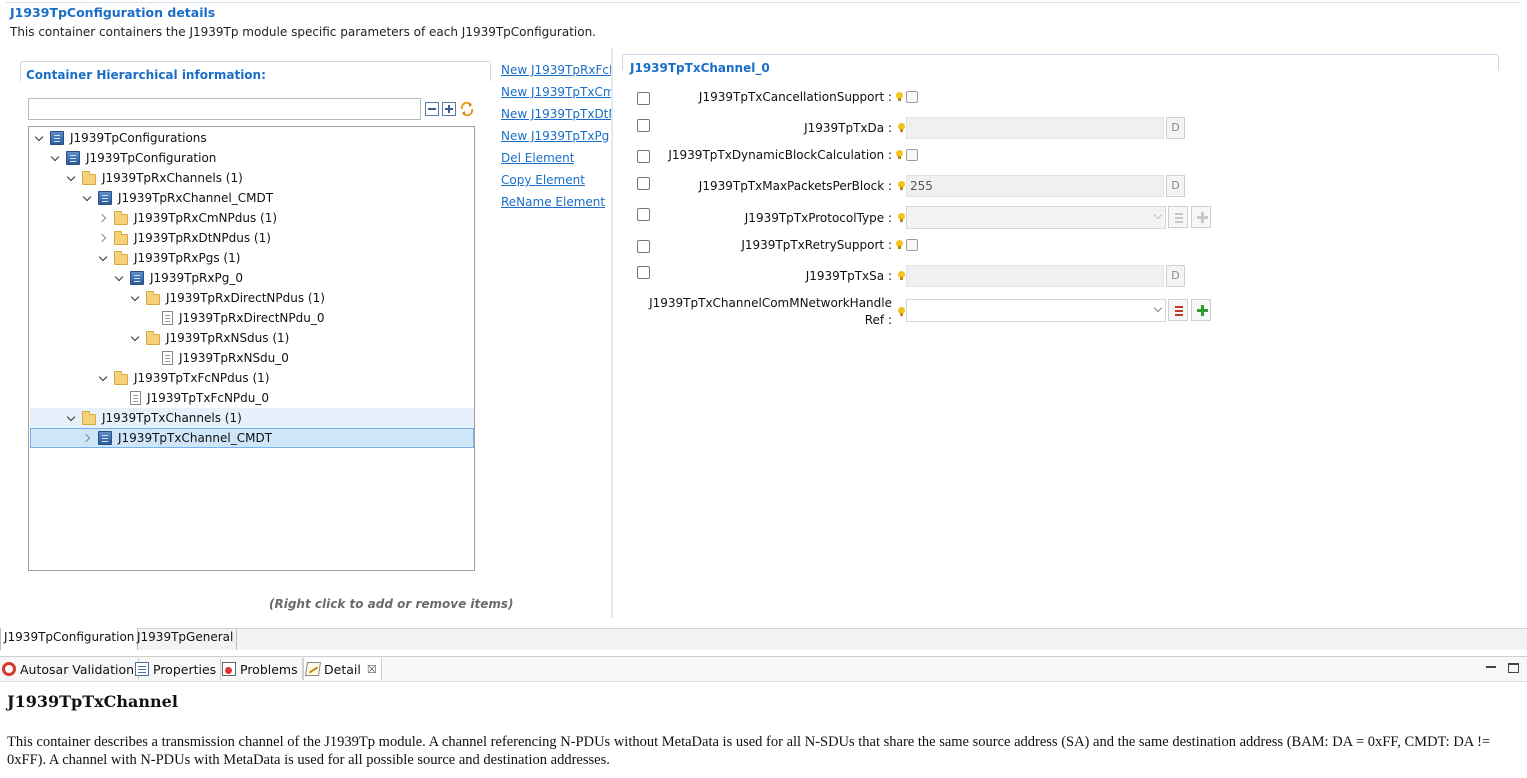 This screenshot has width=1527, height=778. What do you see at coordinates (121, 217) in the screenshot?
I see `folder-icon` at bounding box center [121, 217].